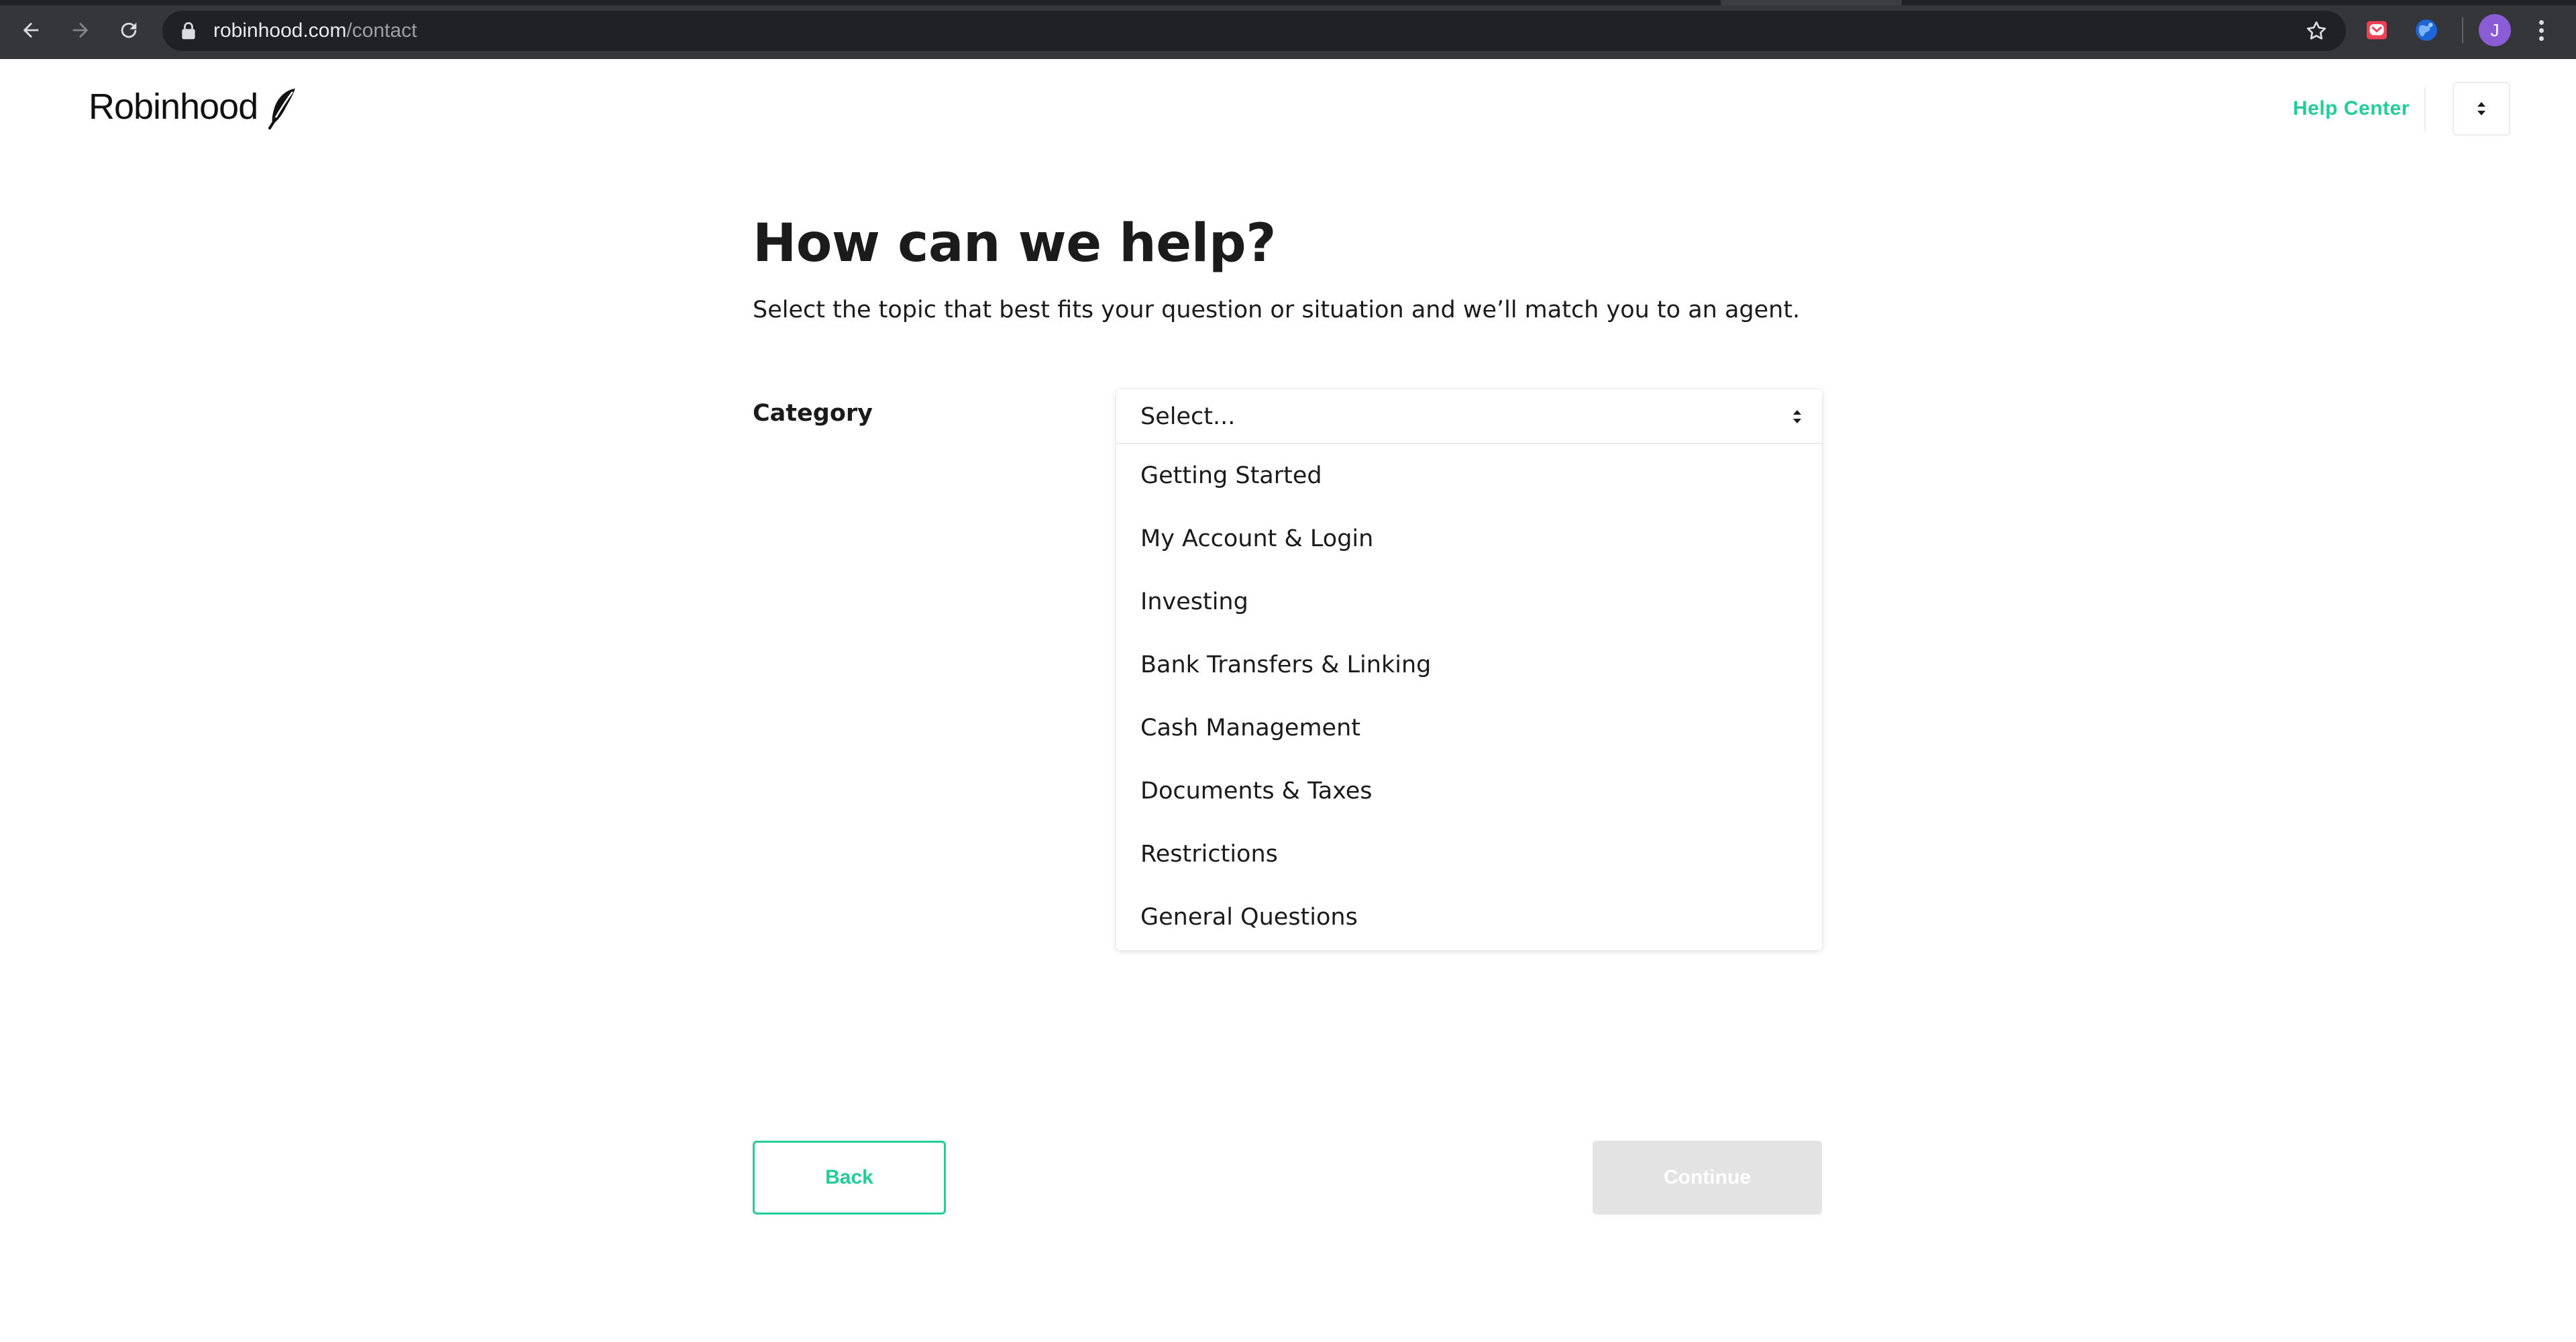  What do you see at coordinates (188, 31) in the screenshot?
I see `lock-icon` at bounding box center [188, 31].